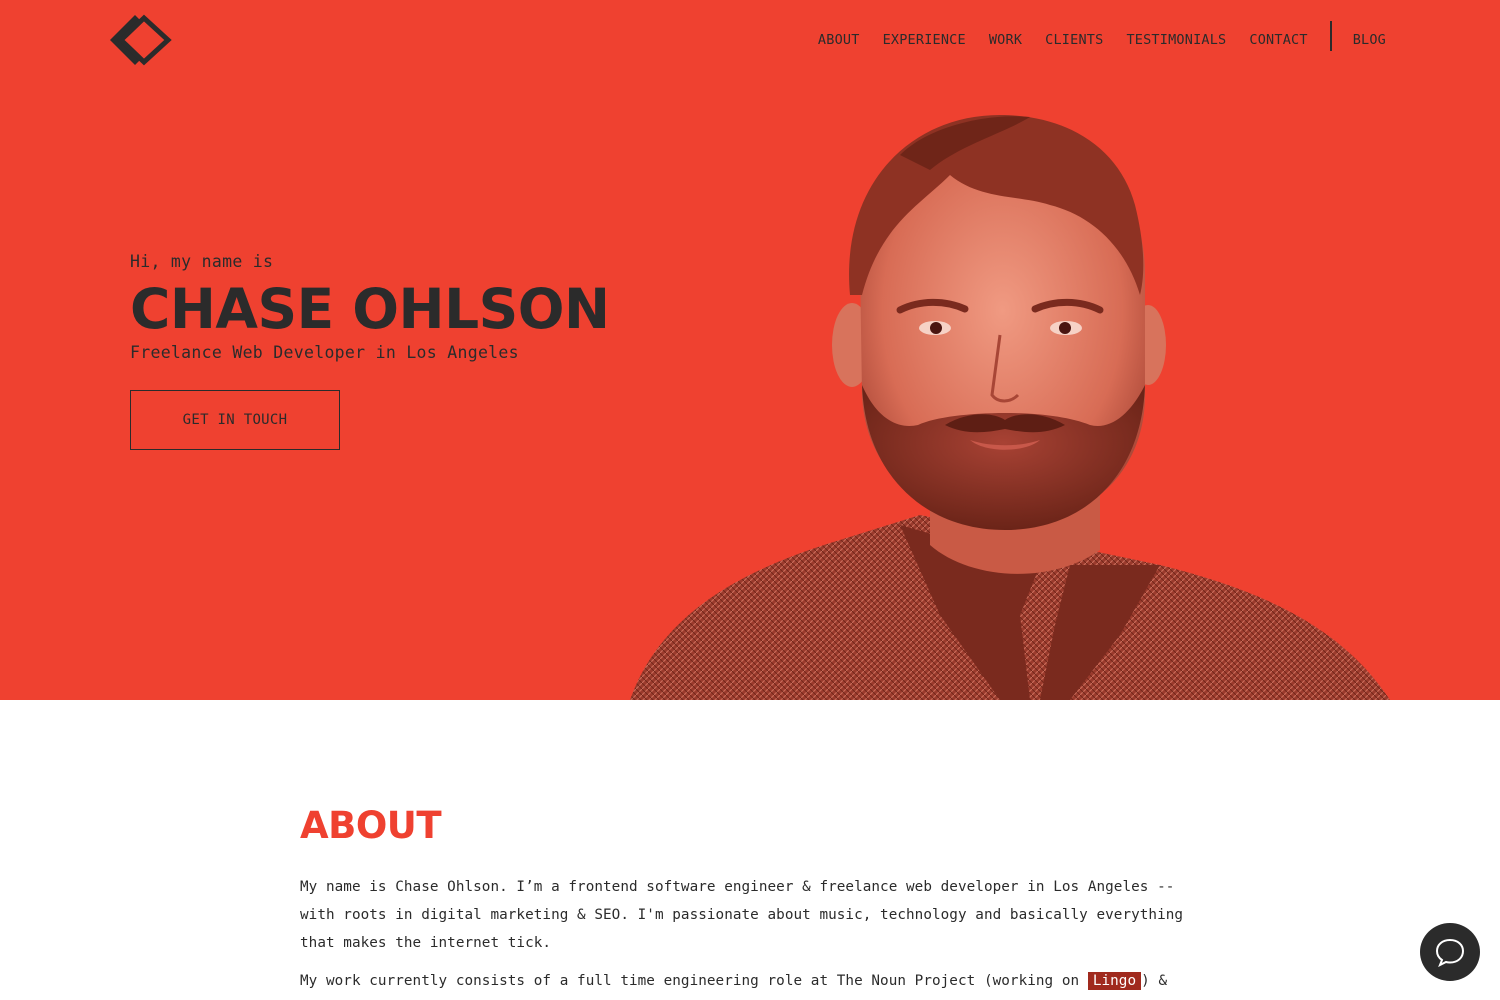 The image size is (1500, 1000). What do you see at coordinates (1005, 40) in the screenshot?
I see `nav-work: WORK` at bounding box center [1005, 40].